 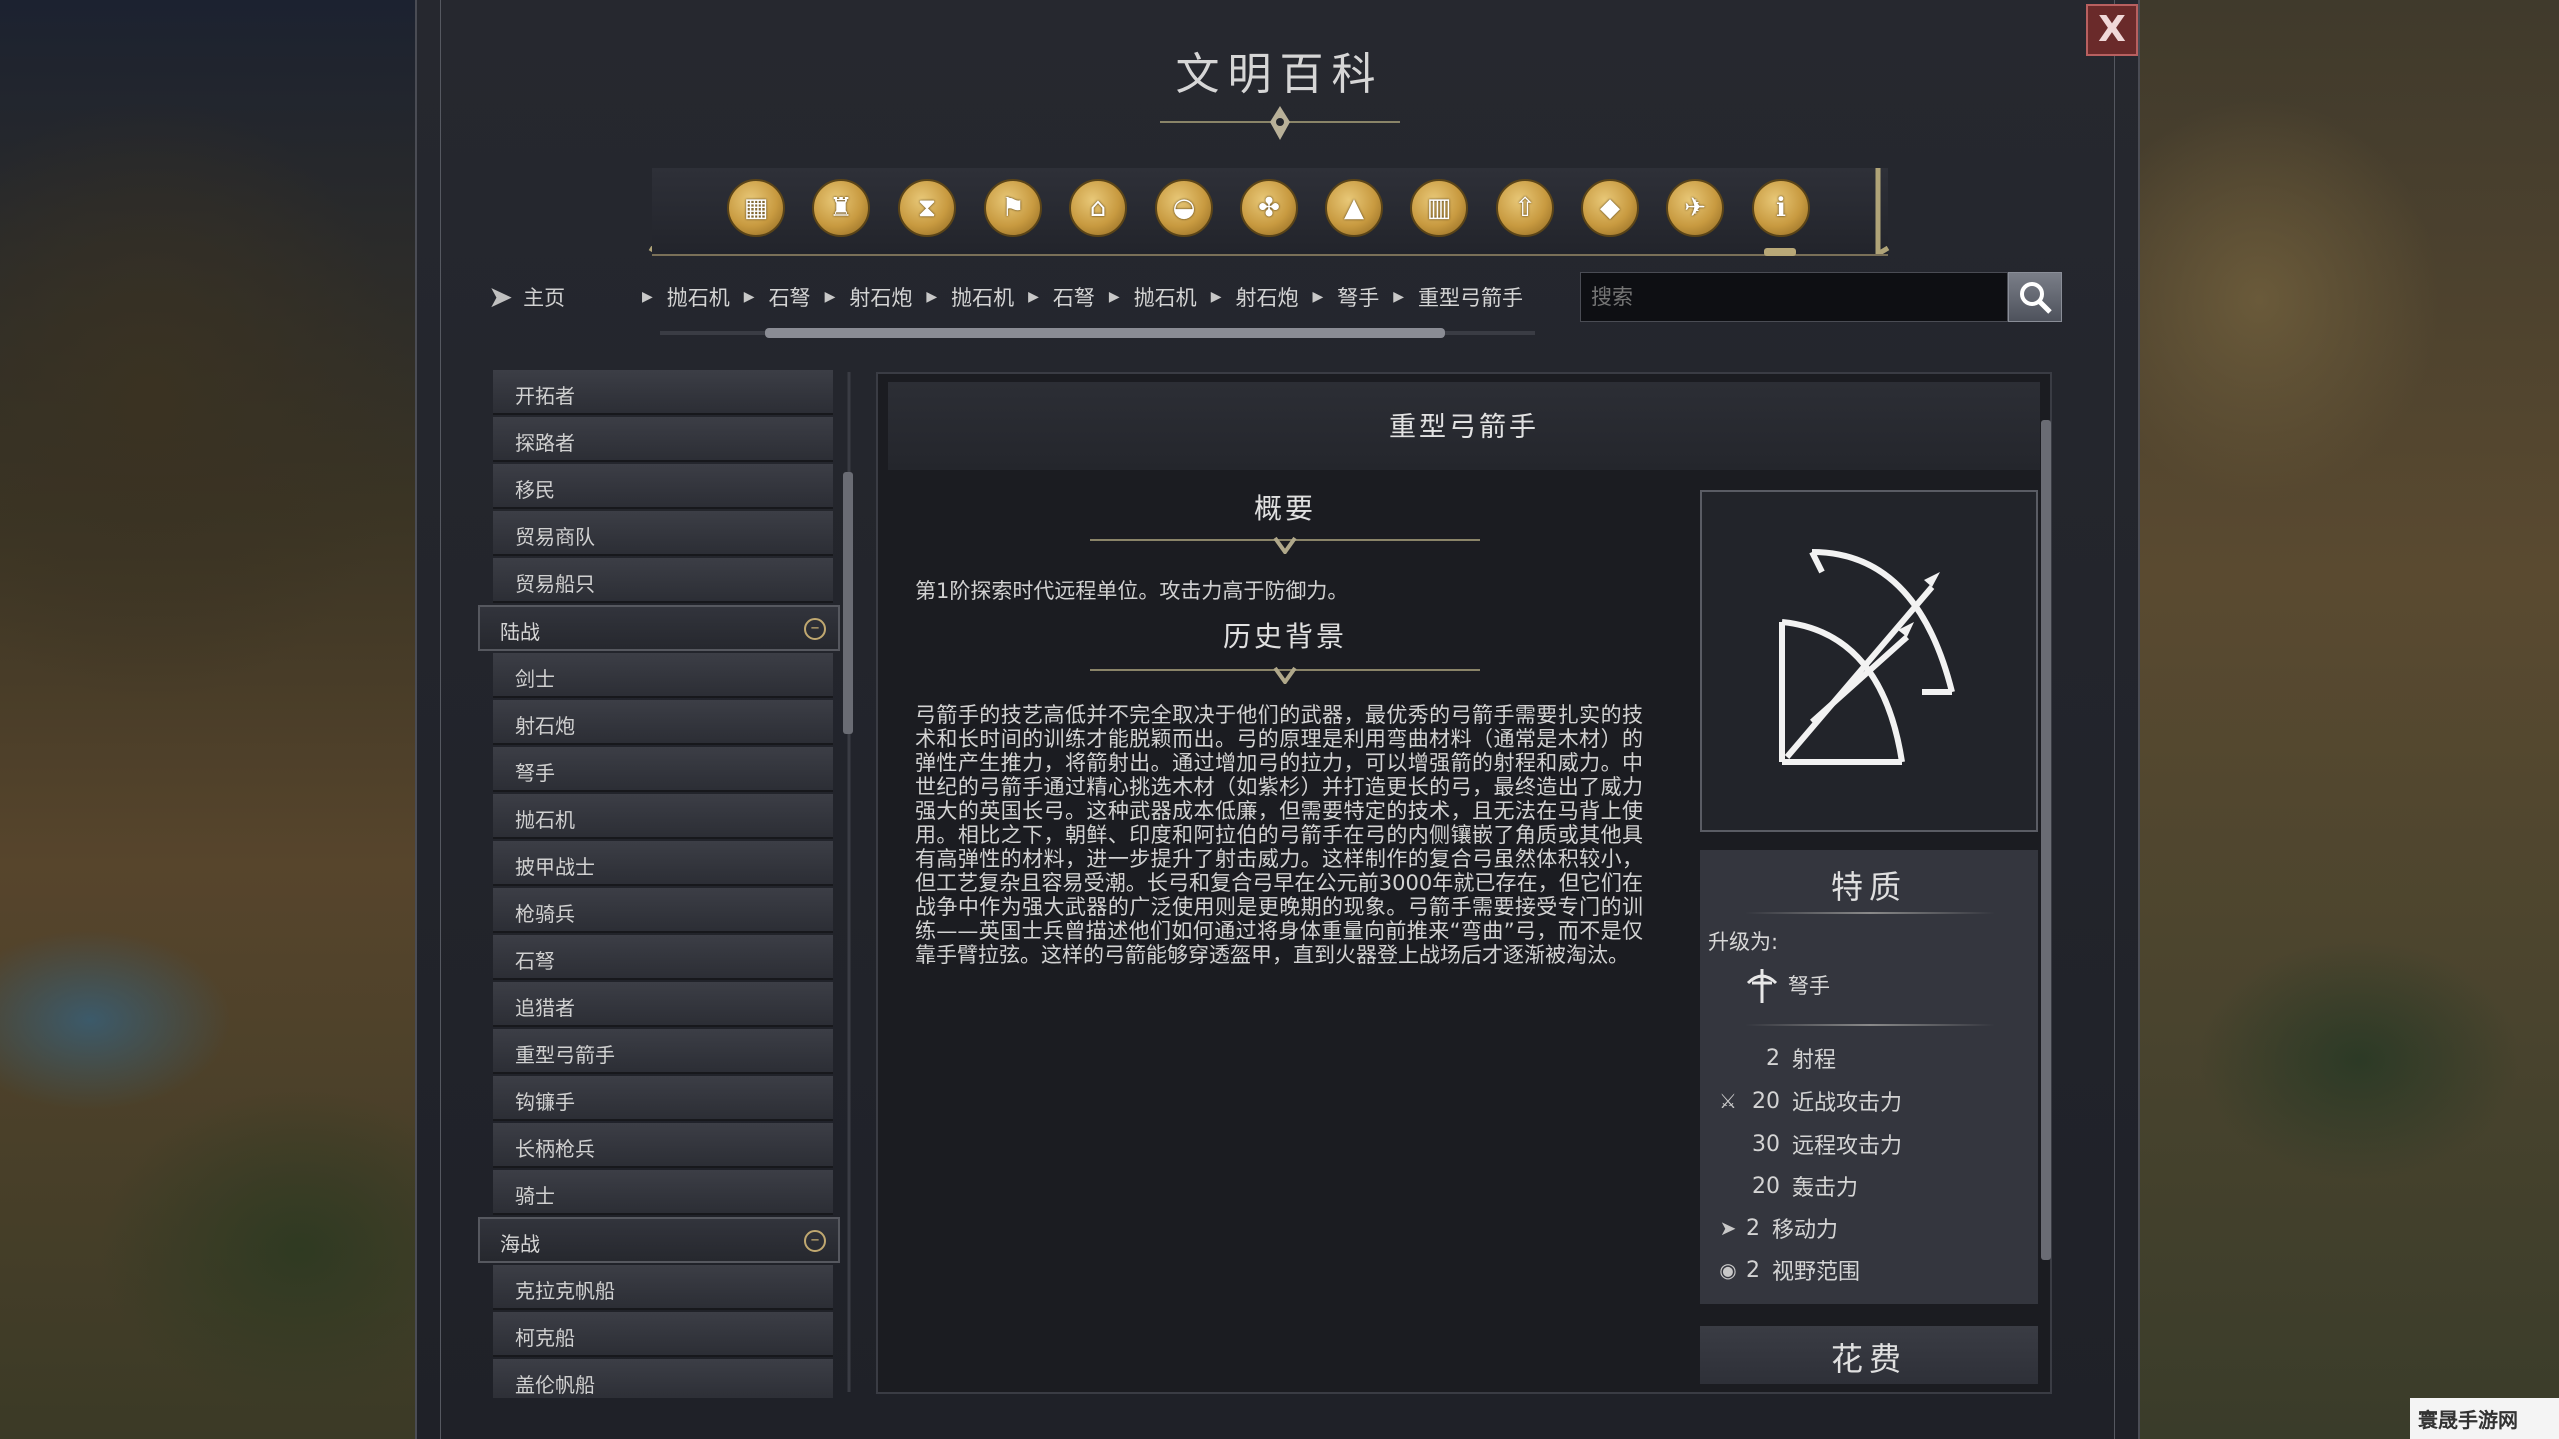 What do you see at coordinates (663, 392) in the screenshot?
I see `list-item: 开拓者` at bounding box center [663, 392].